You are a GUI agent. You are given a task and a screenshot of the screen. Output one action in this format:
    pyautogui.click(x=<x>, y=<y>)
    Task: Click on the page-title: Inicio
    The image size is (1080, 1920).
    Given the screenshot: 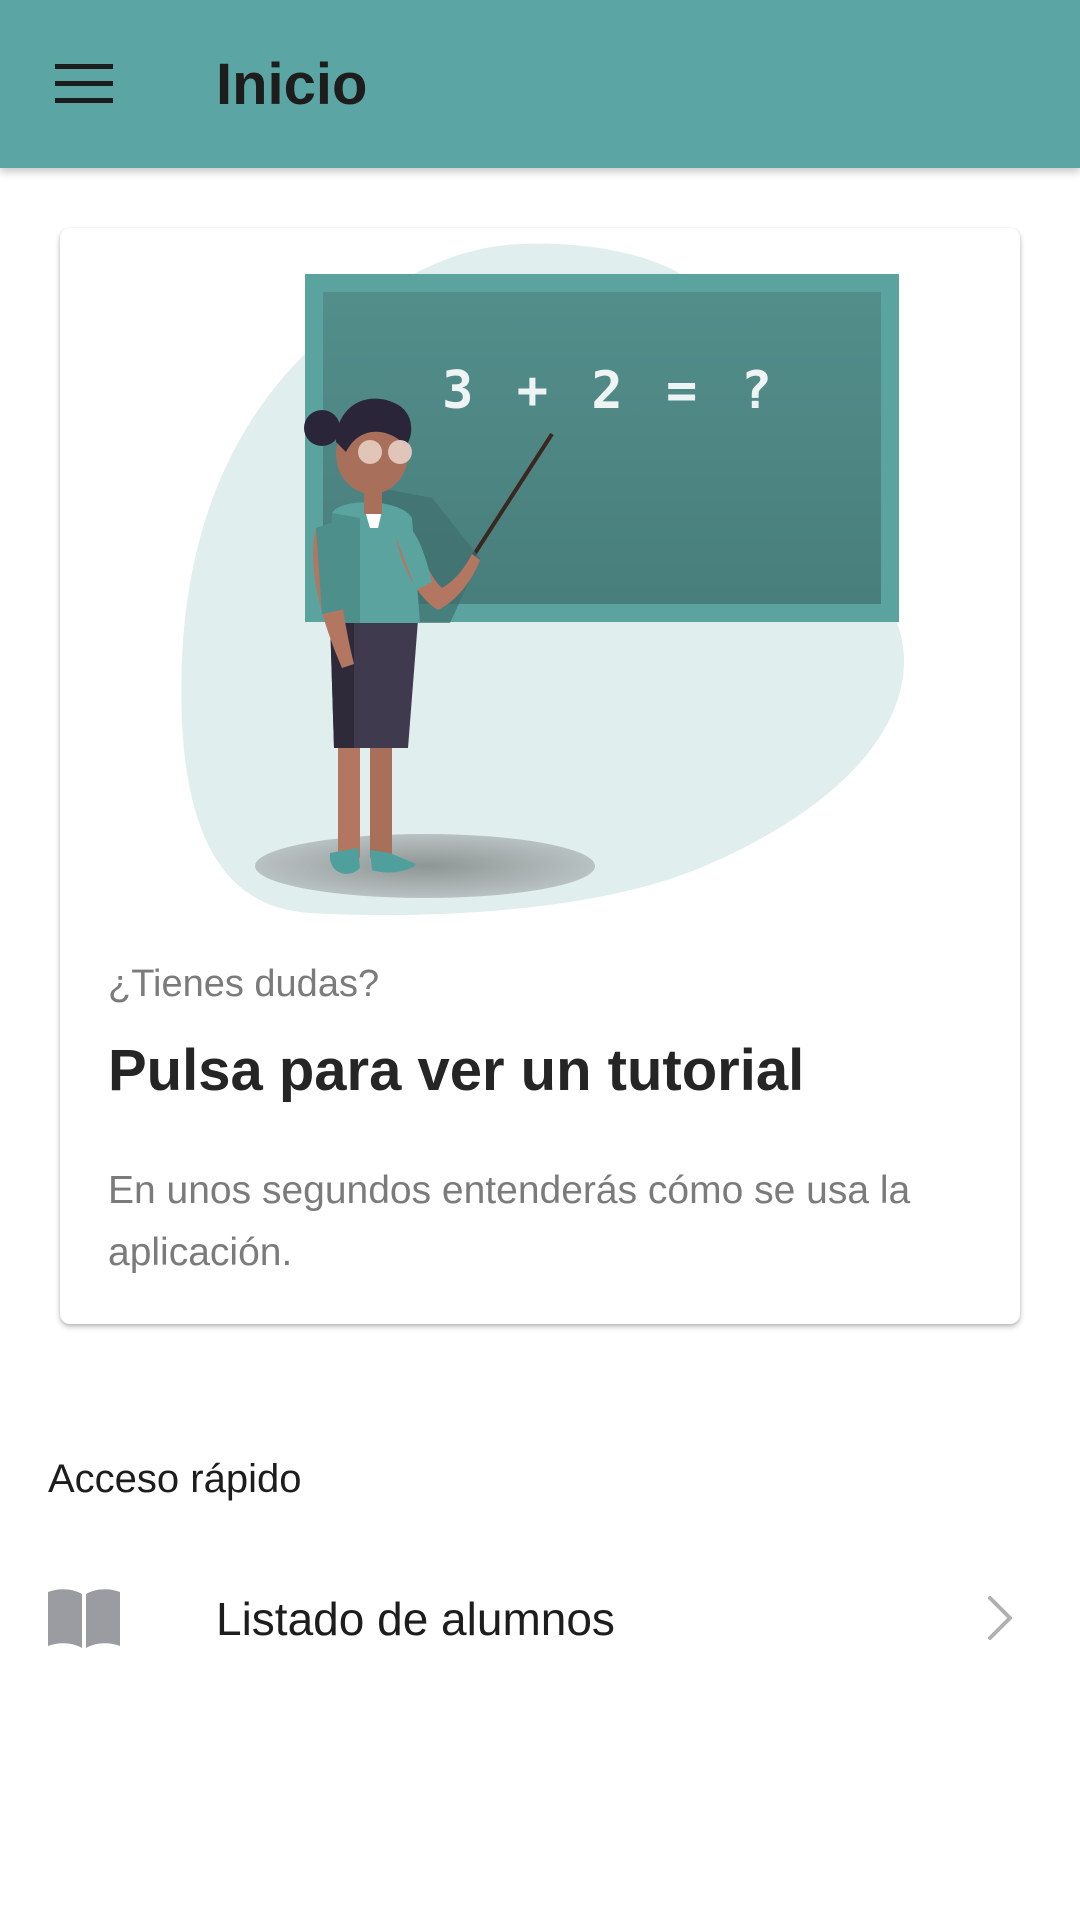 What is the action you would take?
    pyautogui.click(x=292, y=84)
    